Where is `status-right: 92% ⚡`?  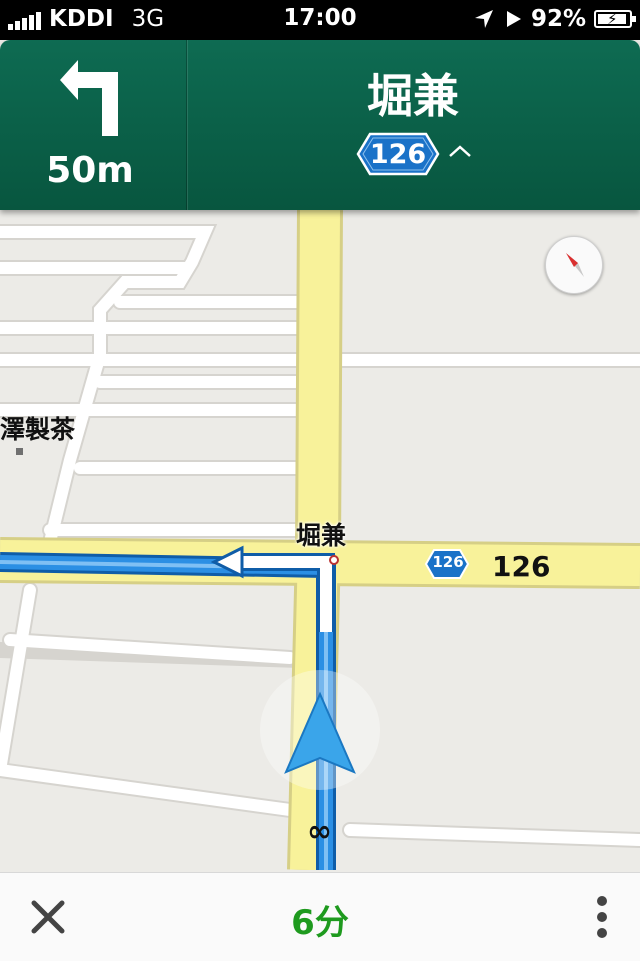
status-right: 92% ⚡ is located at coordinates (554, 19).